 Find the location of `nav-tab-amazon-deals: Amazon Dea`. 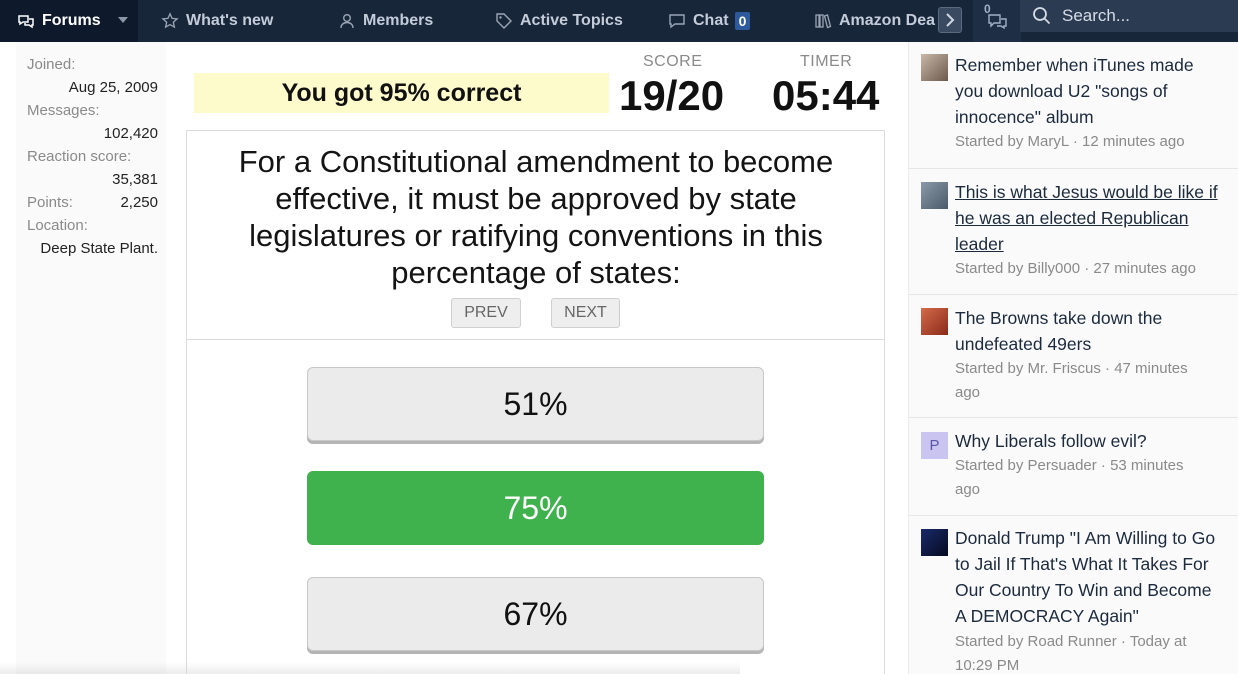

nav-tab-amazon-deals: Amazon Dea is located at coordinates (876, 21).